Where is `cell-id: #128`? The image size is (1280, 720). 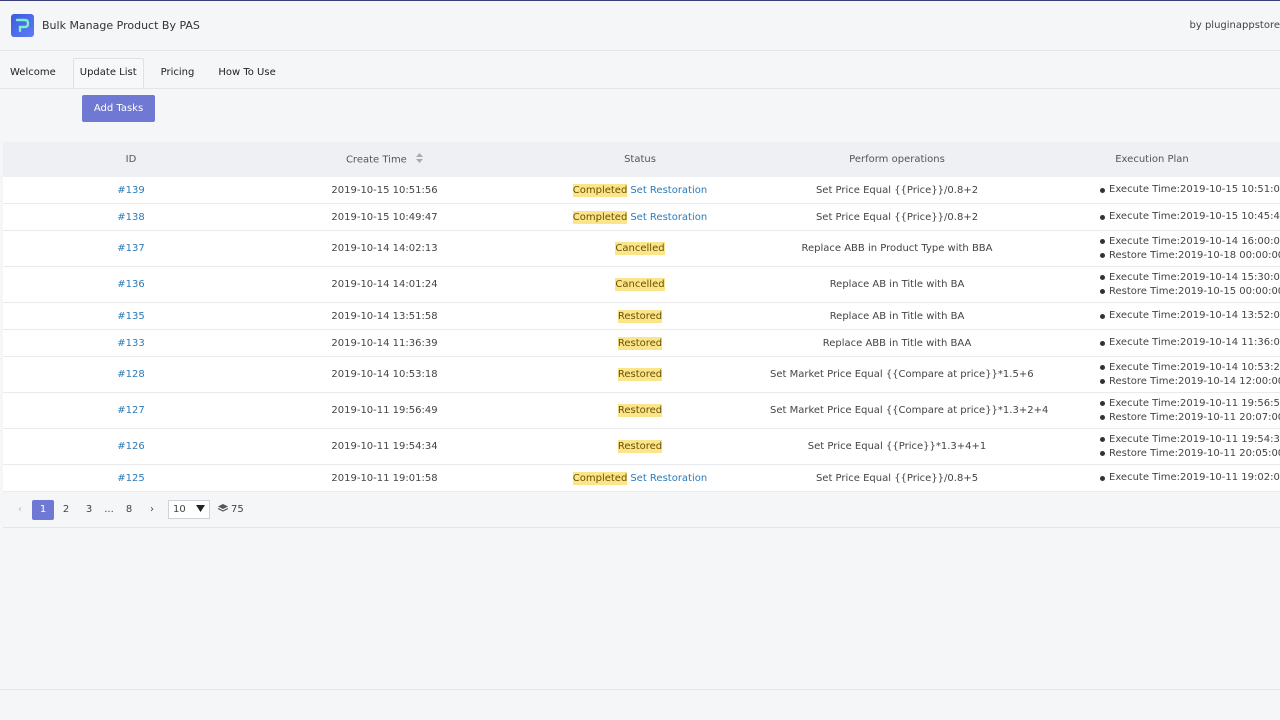
cell-id: #128 is located at coordinates (131, 374).